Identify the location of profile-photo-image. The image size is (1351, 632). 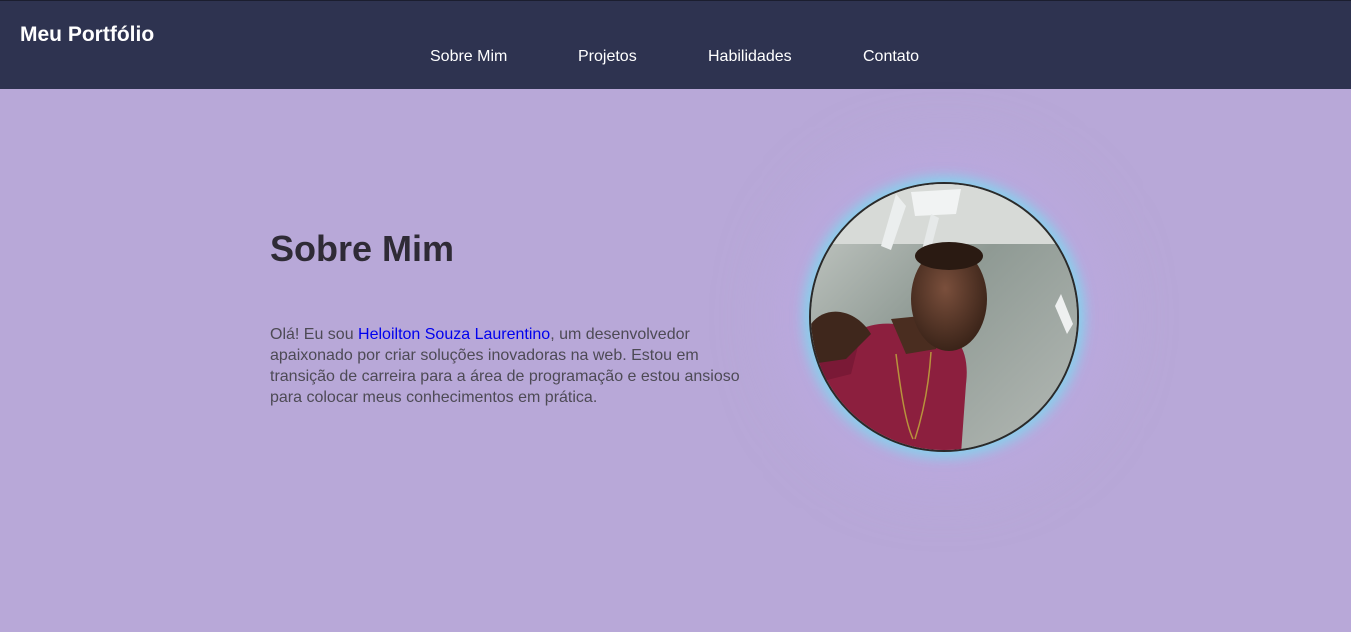
(944, 317).